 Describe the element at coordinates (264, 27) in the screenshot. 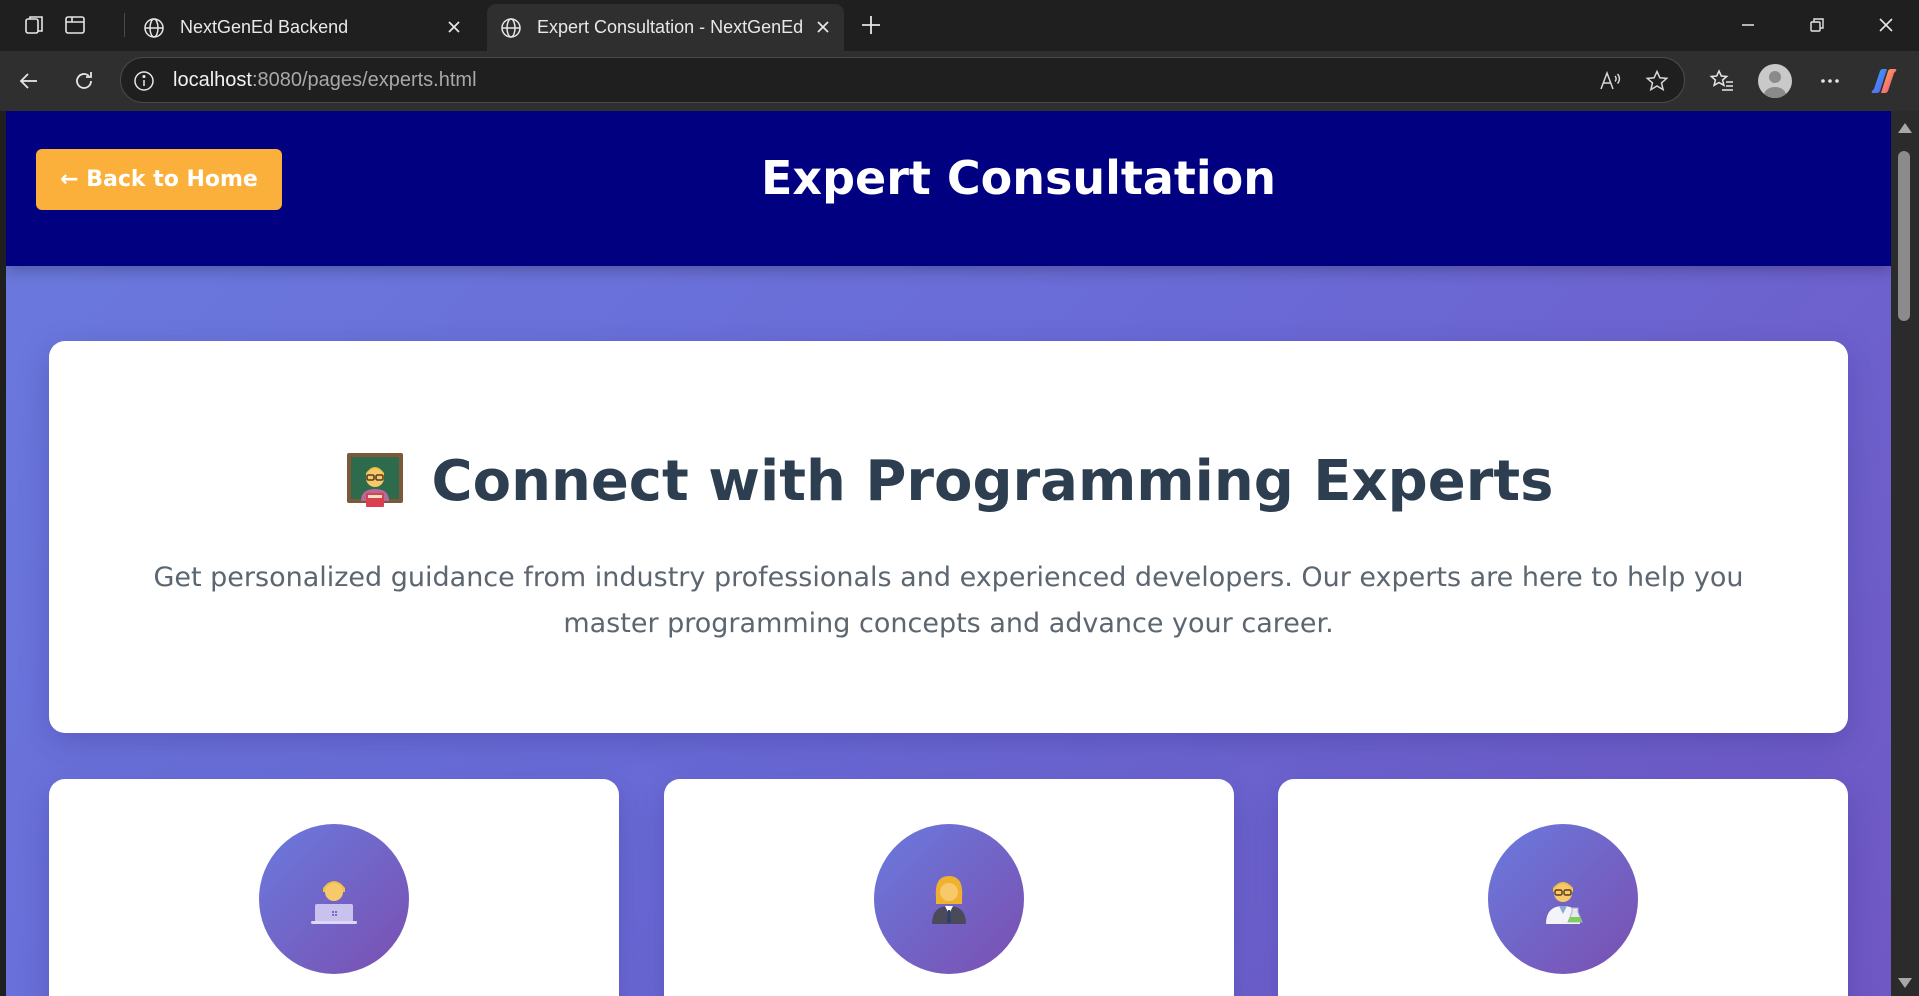

I see `tab-title: NextGenEd Backend` at that location.